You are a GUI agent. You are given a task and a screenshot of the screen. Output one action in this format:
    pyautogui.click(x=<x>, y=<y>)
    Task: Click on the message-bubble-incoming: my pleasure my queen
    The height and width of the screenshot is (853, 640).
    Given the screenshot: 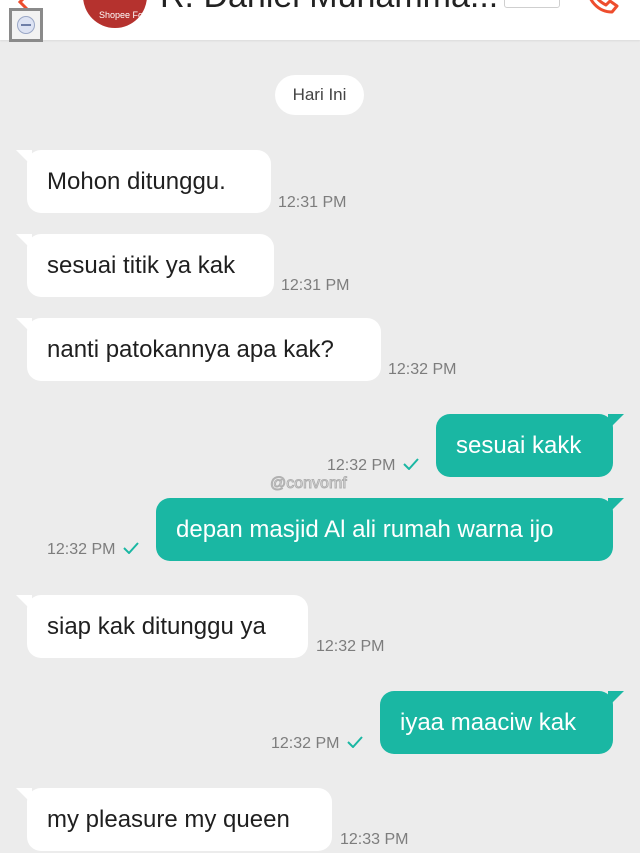 What is the action you would take?
    pyautogui.click(x=174, y=819)
    